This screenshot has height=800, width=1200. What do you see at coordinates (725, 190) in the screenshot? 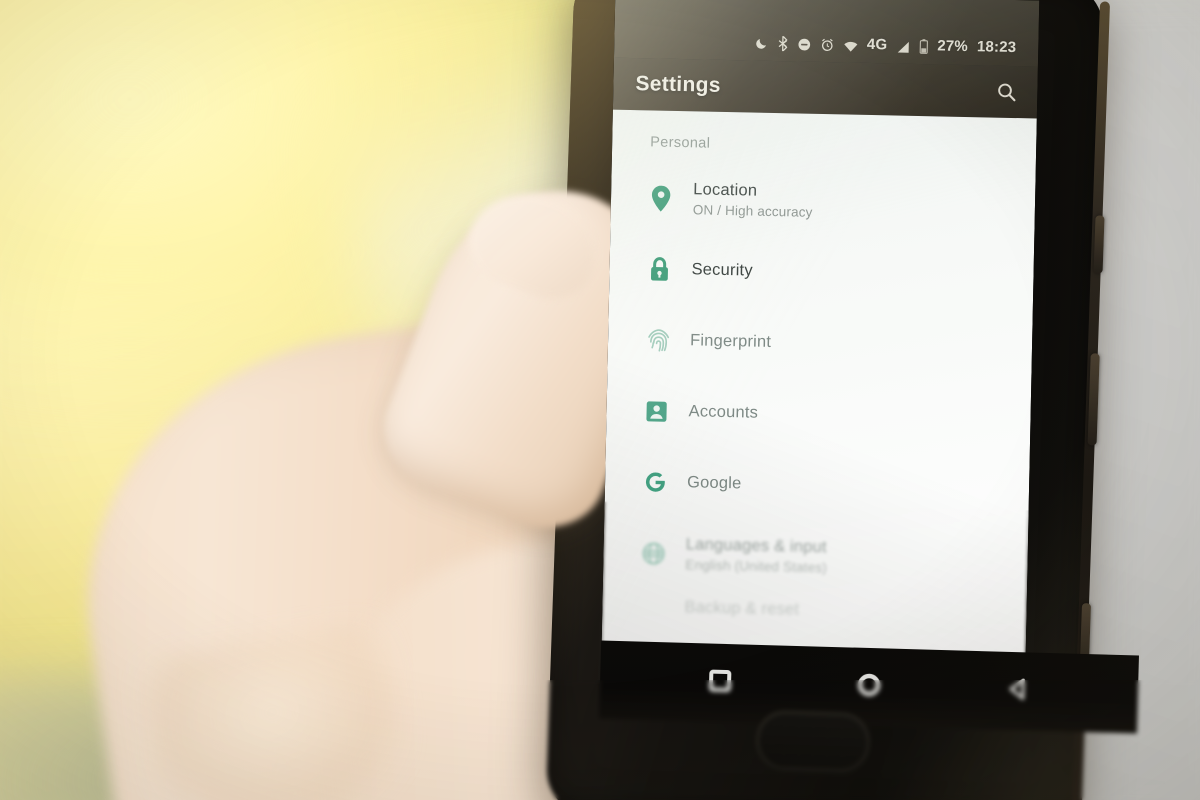
I see `settings-row-title: Location` at bounding box center [725, 190].